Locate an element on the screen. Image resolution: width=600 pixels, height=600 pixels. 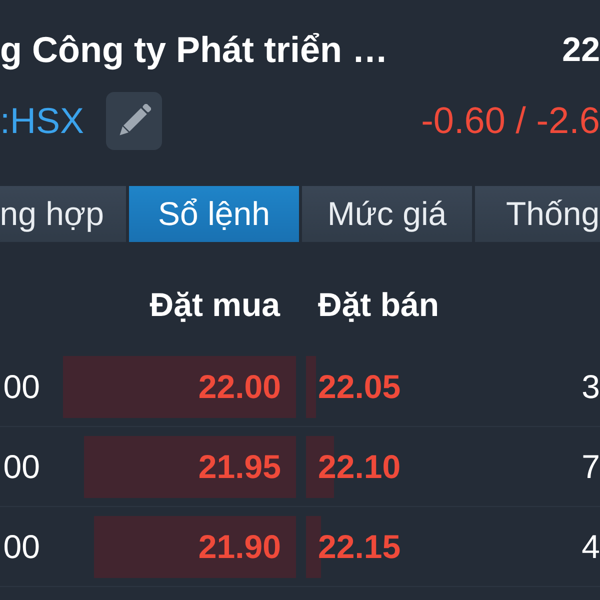
ticker-link: :HSX is located at coordinates (42, 121).